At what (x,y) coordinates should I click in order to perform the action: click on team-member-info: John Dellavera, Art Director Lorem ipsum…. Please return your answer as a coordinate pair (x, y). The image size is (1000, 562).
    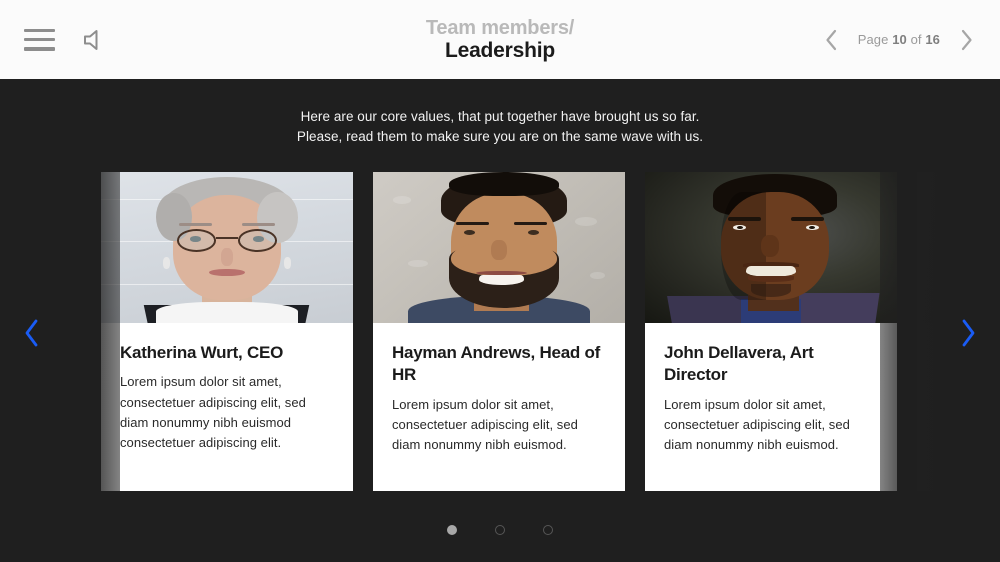
    Looking at the image, I should click on (771, 389).